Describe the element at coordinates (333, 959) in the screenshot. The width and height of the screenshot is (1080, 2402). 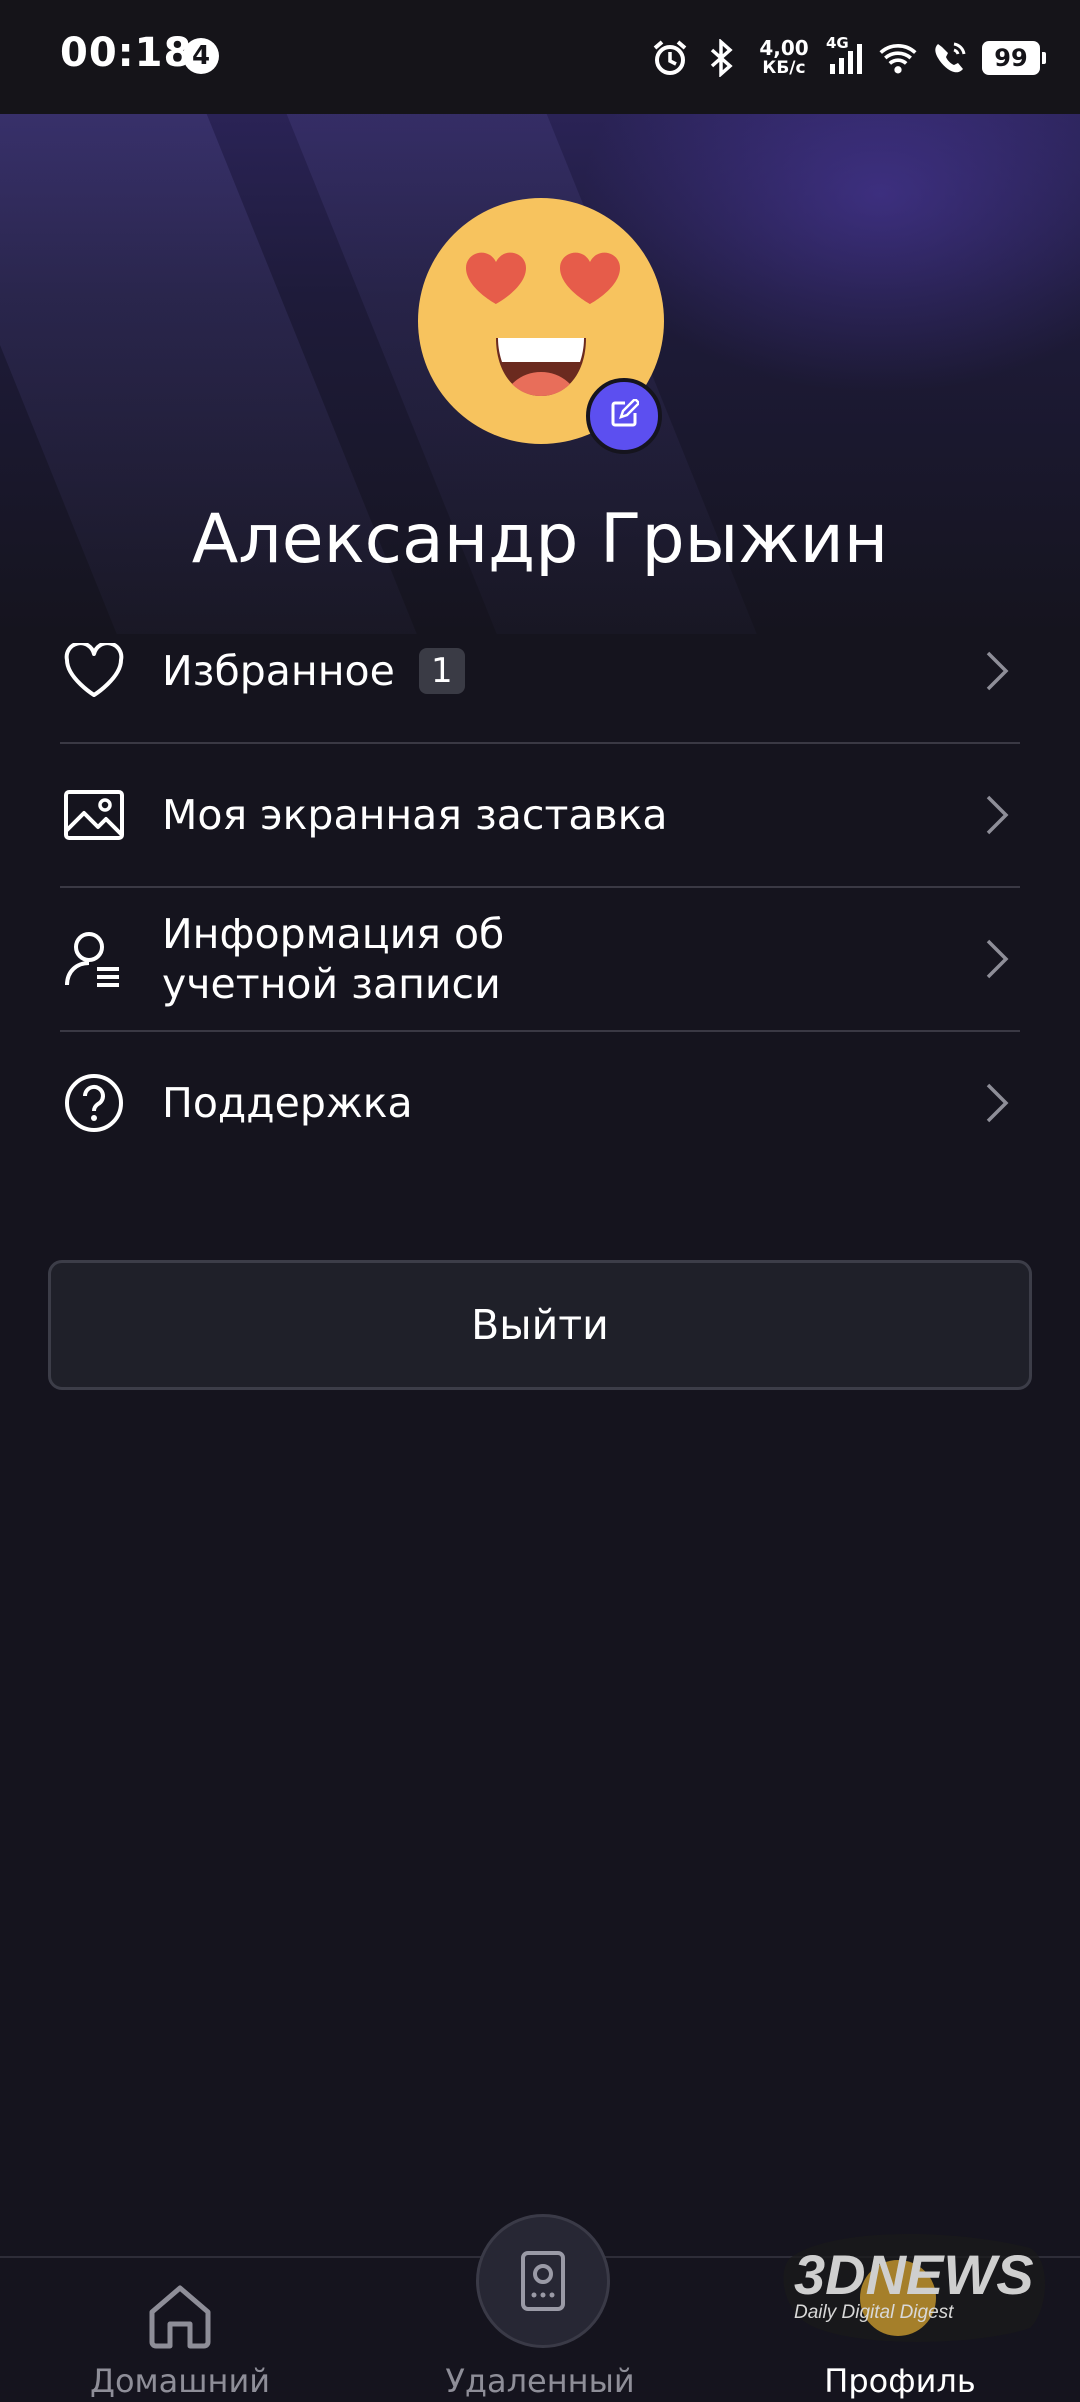
I see `menu-item-label: Информация об учетной записи` at that location.